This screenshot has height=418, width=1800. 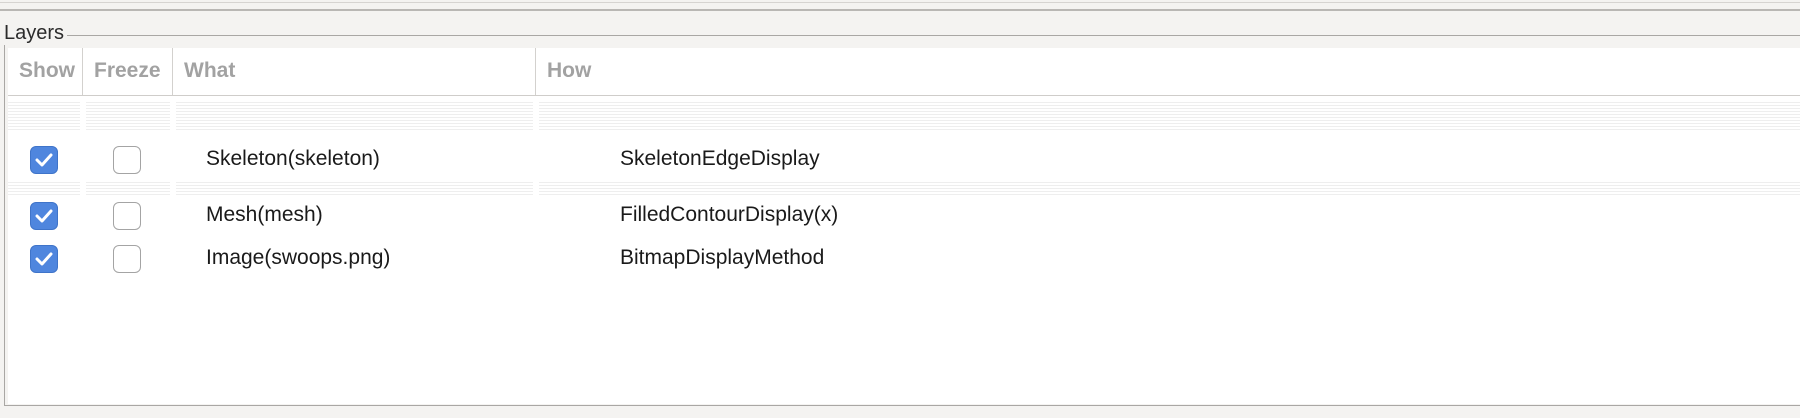 I want to click on column-header-how: How, so click(x=1168, y=71).